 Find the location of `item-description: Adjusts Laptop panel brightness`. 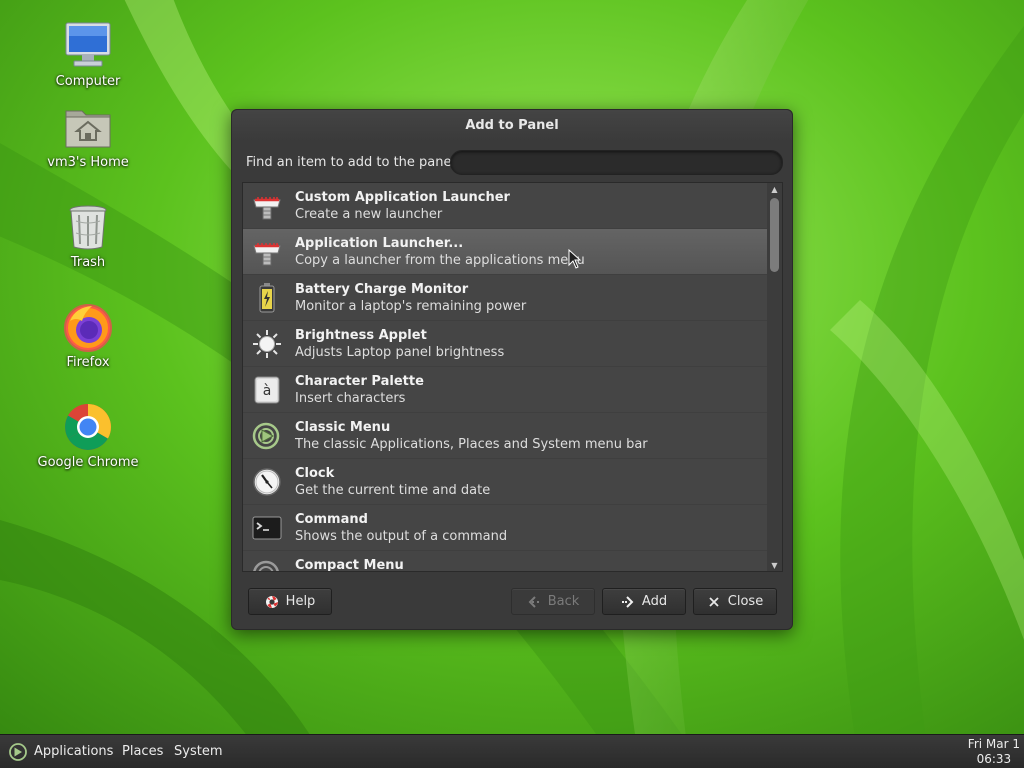

item-description: Adjusts Laptop panel brightness is located at coordinates (400, 352).